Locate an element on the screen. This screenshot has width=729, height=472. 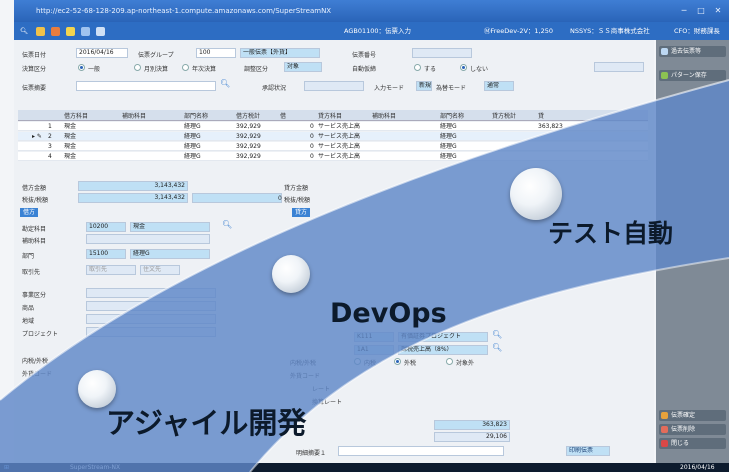
debit-project-field is located at coordinates (151, 332).